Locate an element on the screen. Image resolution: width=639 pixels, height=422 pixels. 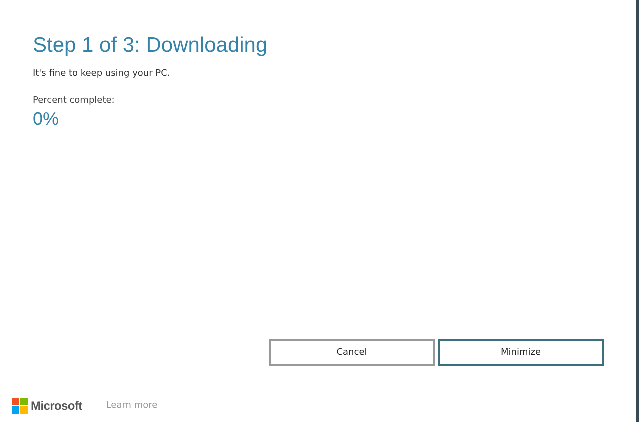
dialog-button: Minimize is located at coordinates (521, 352).